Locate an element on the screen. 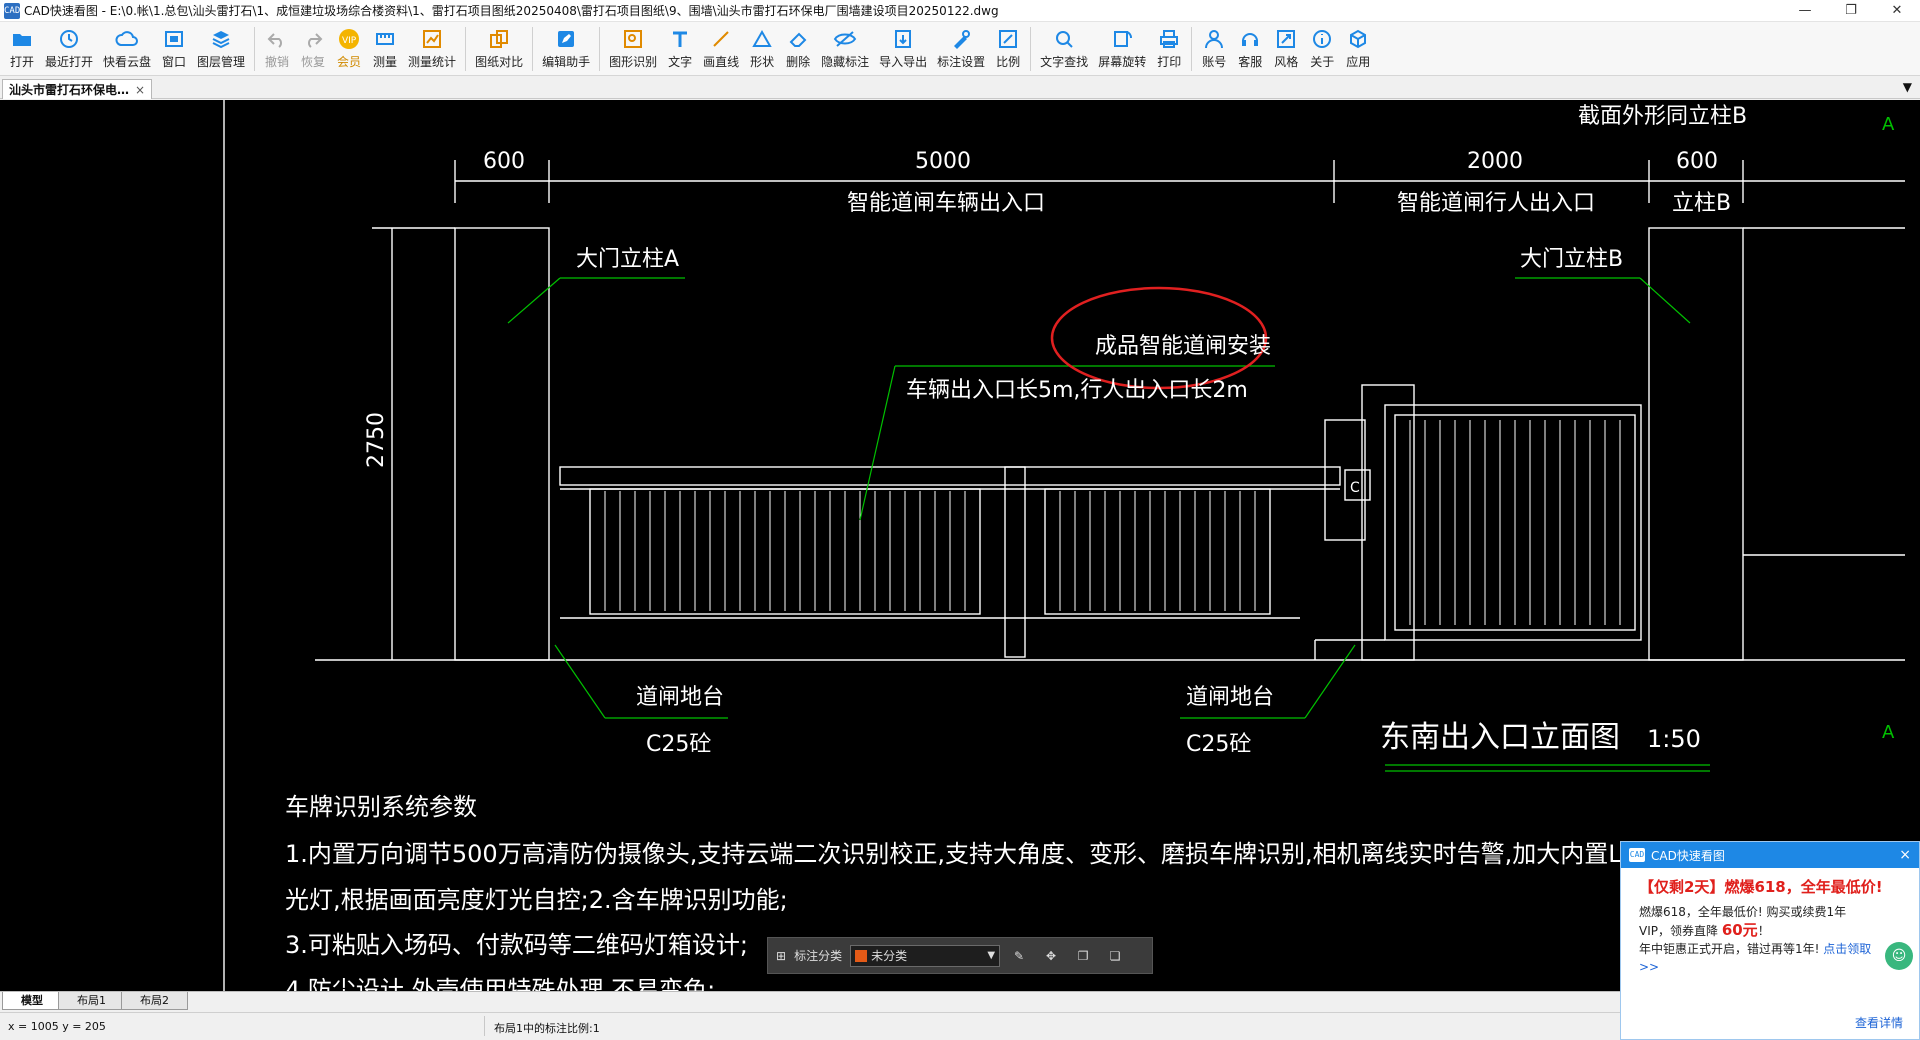  notes-line-2: 光灯,根据画面亮度灯光自控;2.含车牌识别功能; is located at coordinates (536, 900).